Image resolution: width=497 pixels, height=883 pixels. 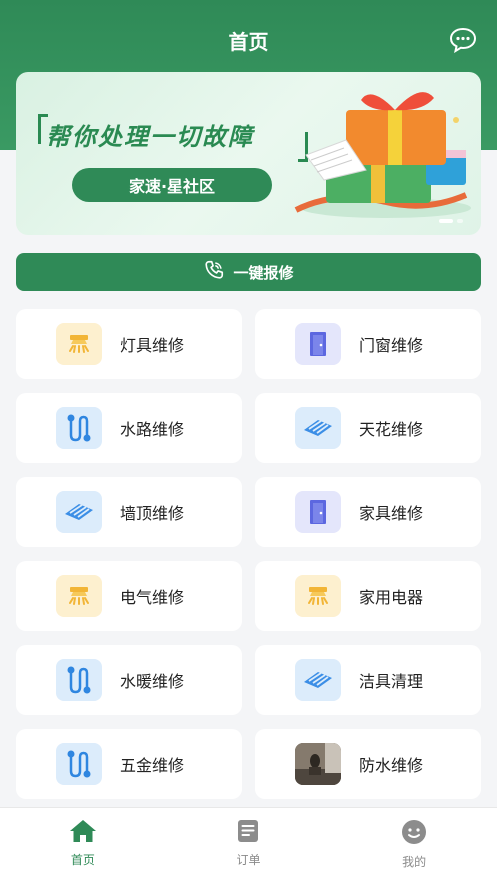 What do you see at coordinates (391, 765) in the screenshot?
I see `service-label: 防水维修` at bounding box center [391, 765].